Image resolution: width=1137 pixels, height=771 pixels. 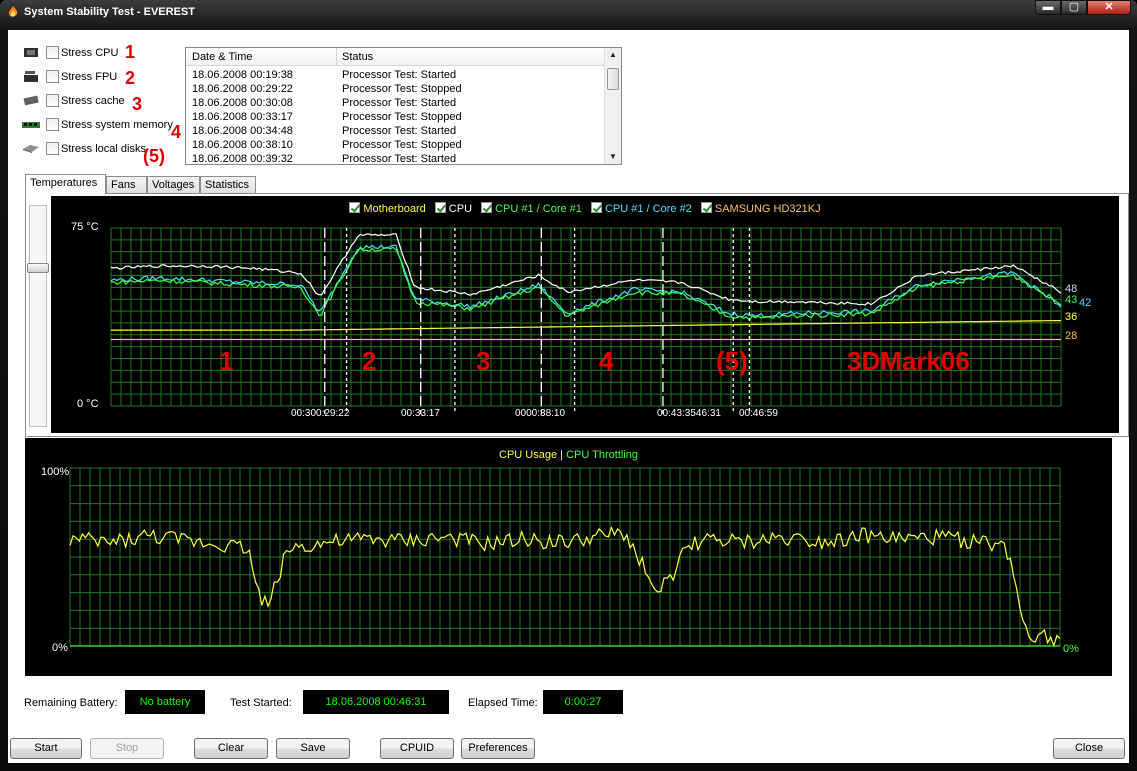 I want to click on window-title: System Stability Test - EVEREST, so click(x=109, y=12).